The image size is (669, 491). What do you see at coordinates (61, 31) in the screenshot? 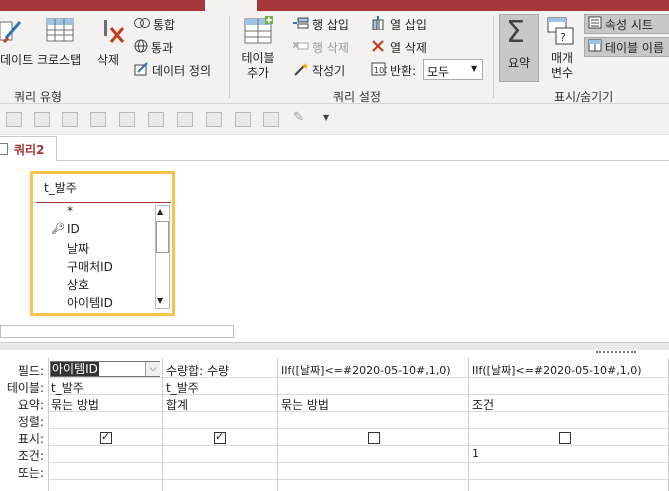
I see `crosstab-icon` at bounding box center [61, 31].